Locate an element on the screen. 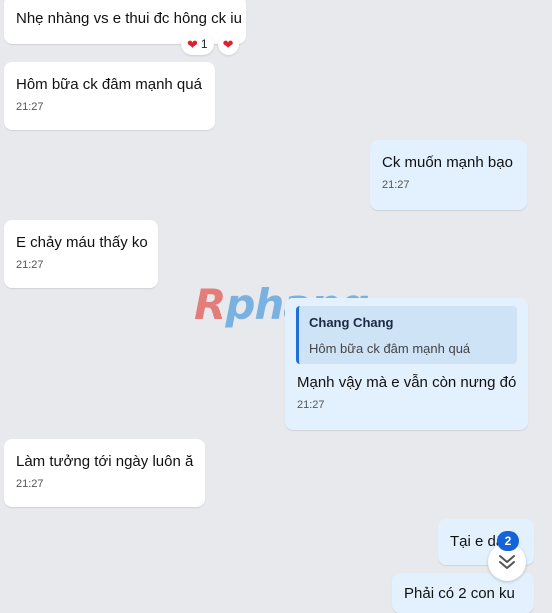 Image resolution: width=552 pixels, height=613 pixels. unread-count-badge: 2 is located at coordinates (508, 541).